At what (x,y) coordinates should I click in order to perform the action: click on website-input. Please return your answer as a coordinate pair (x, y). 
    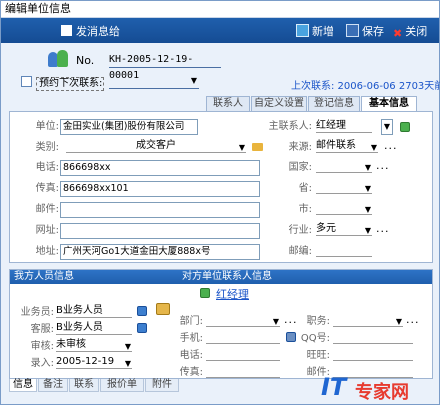
    Looking at the image, I should click on (160, 231).